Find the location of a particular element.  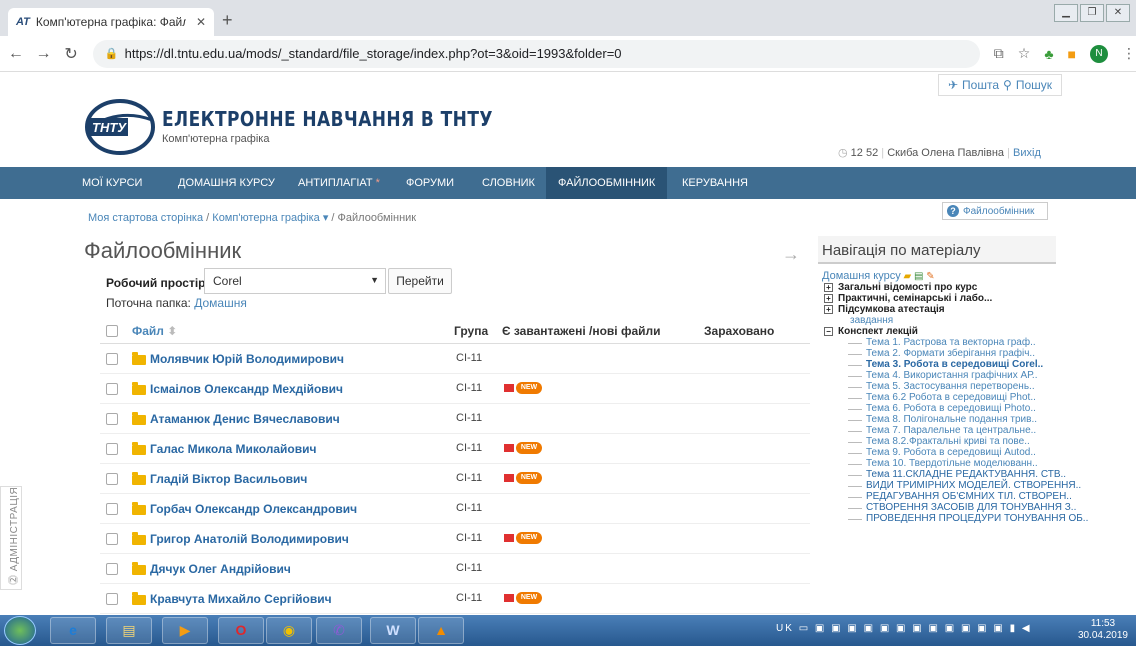

student-folder-link: Ісмаілов Олександр Мехдійович is located at coordinates (246, 389).